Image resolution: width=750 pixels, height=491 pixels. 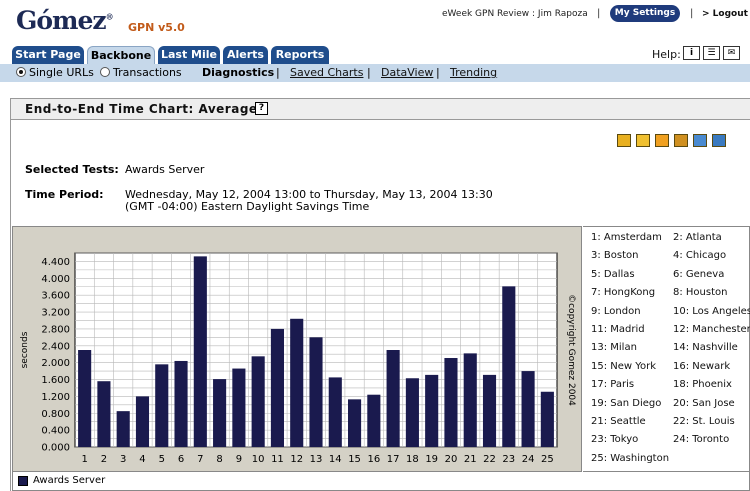 What do you see at coordinates (165, 169) in the screenshot?
I see `selected-tests-value: Awards Server` at bounding box center [165, 169].